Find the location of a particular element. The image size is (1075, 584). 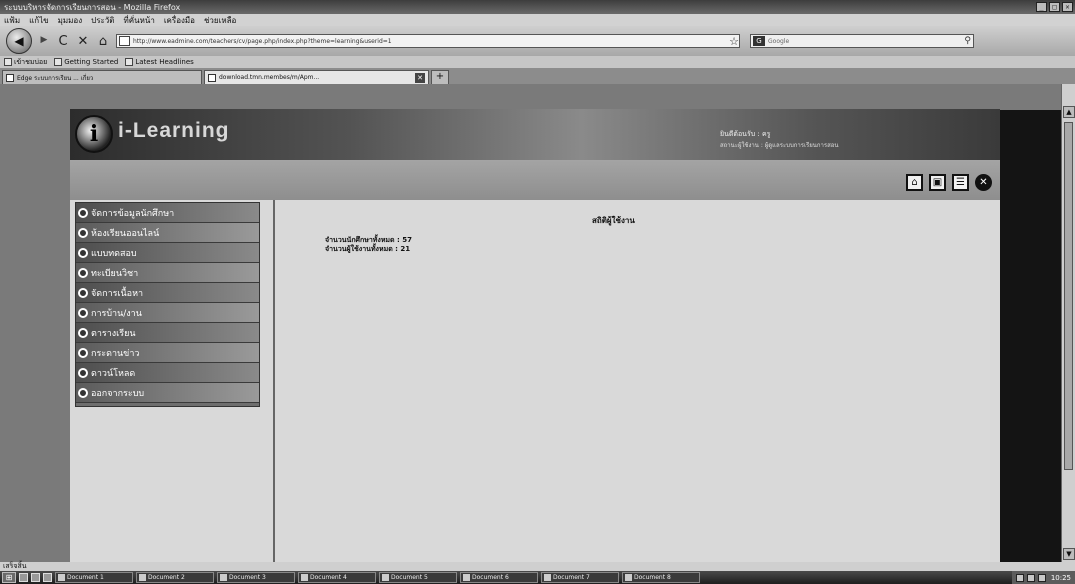

search-engine-icon: G is located at coordinates (759, 41).